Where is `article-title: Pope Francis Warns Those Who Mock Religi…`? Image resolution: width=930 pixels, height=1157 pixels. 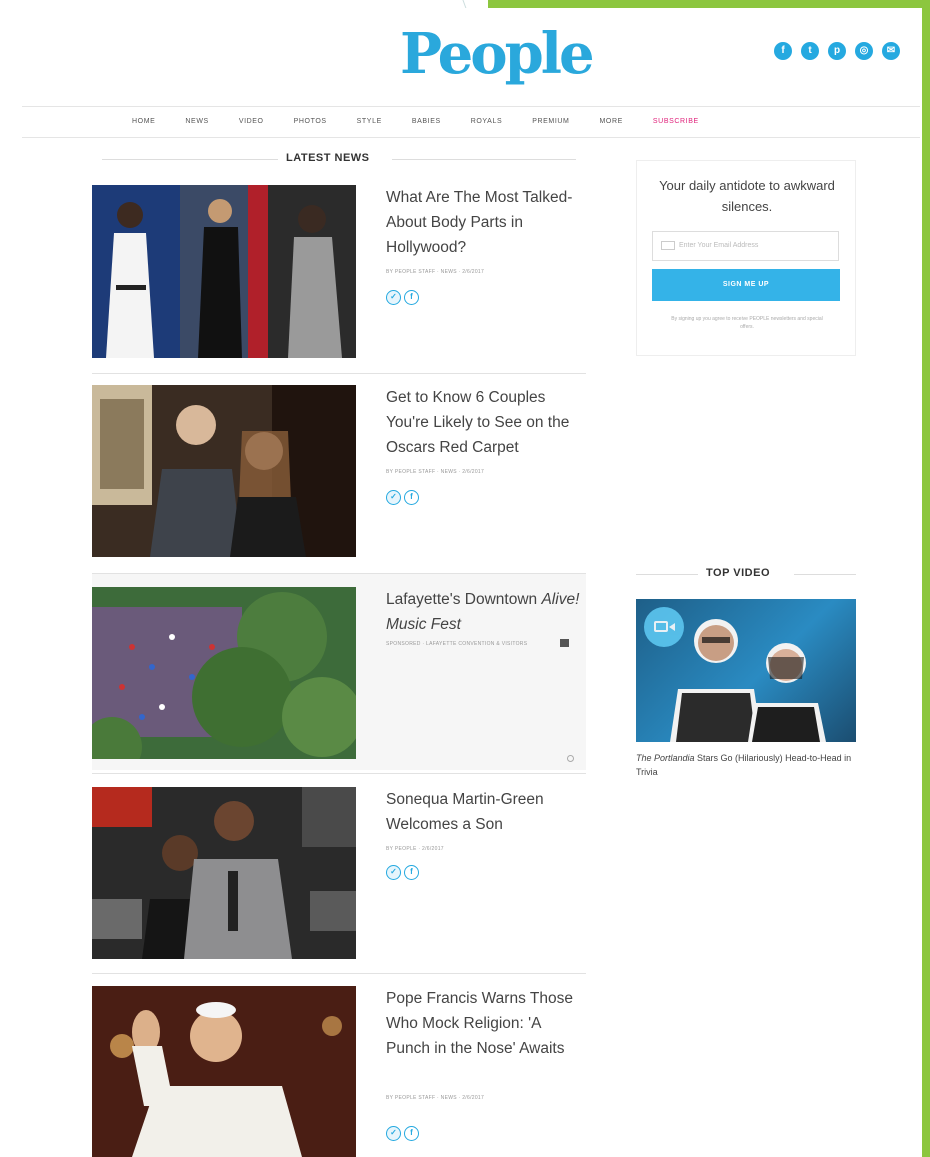
article-title: Pope Francis Warns Those Who Mock Religi… is located at coordinates (486, 1023).